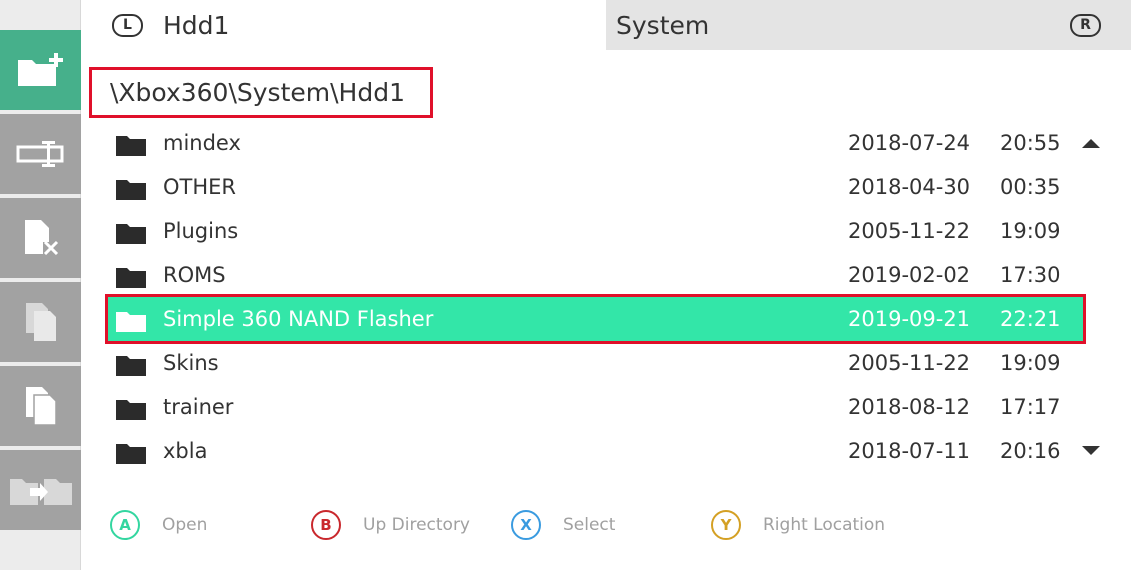 Image resolution: width=1131 pixels, height=570 pixels. Describe the element at coordinates (595, 143) in the screenshot. I see `file-row: mindex 2018-07-24 20:55` at that location.